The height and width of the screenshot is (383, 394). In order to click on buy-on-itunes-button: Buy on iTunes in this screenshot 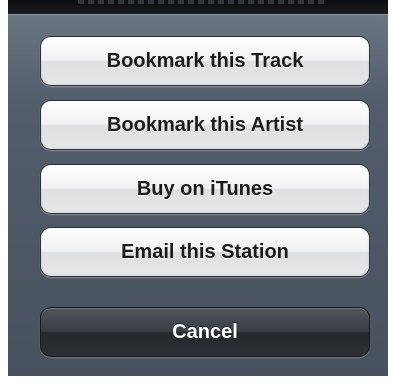, I will do `click(205, 189)`.